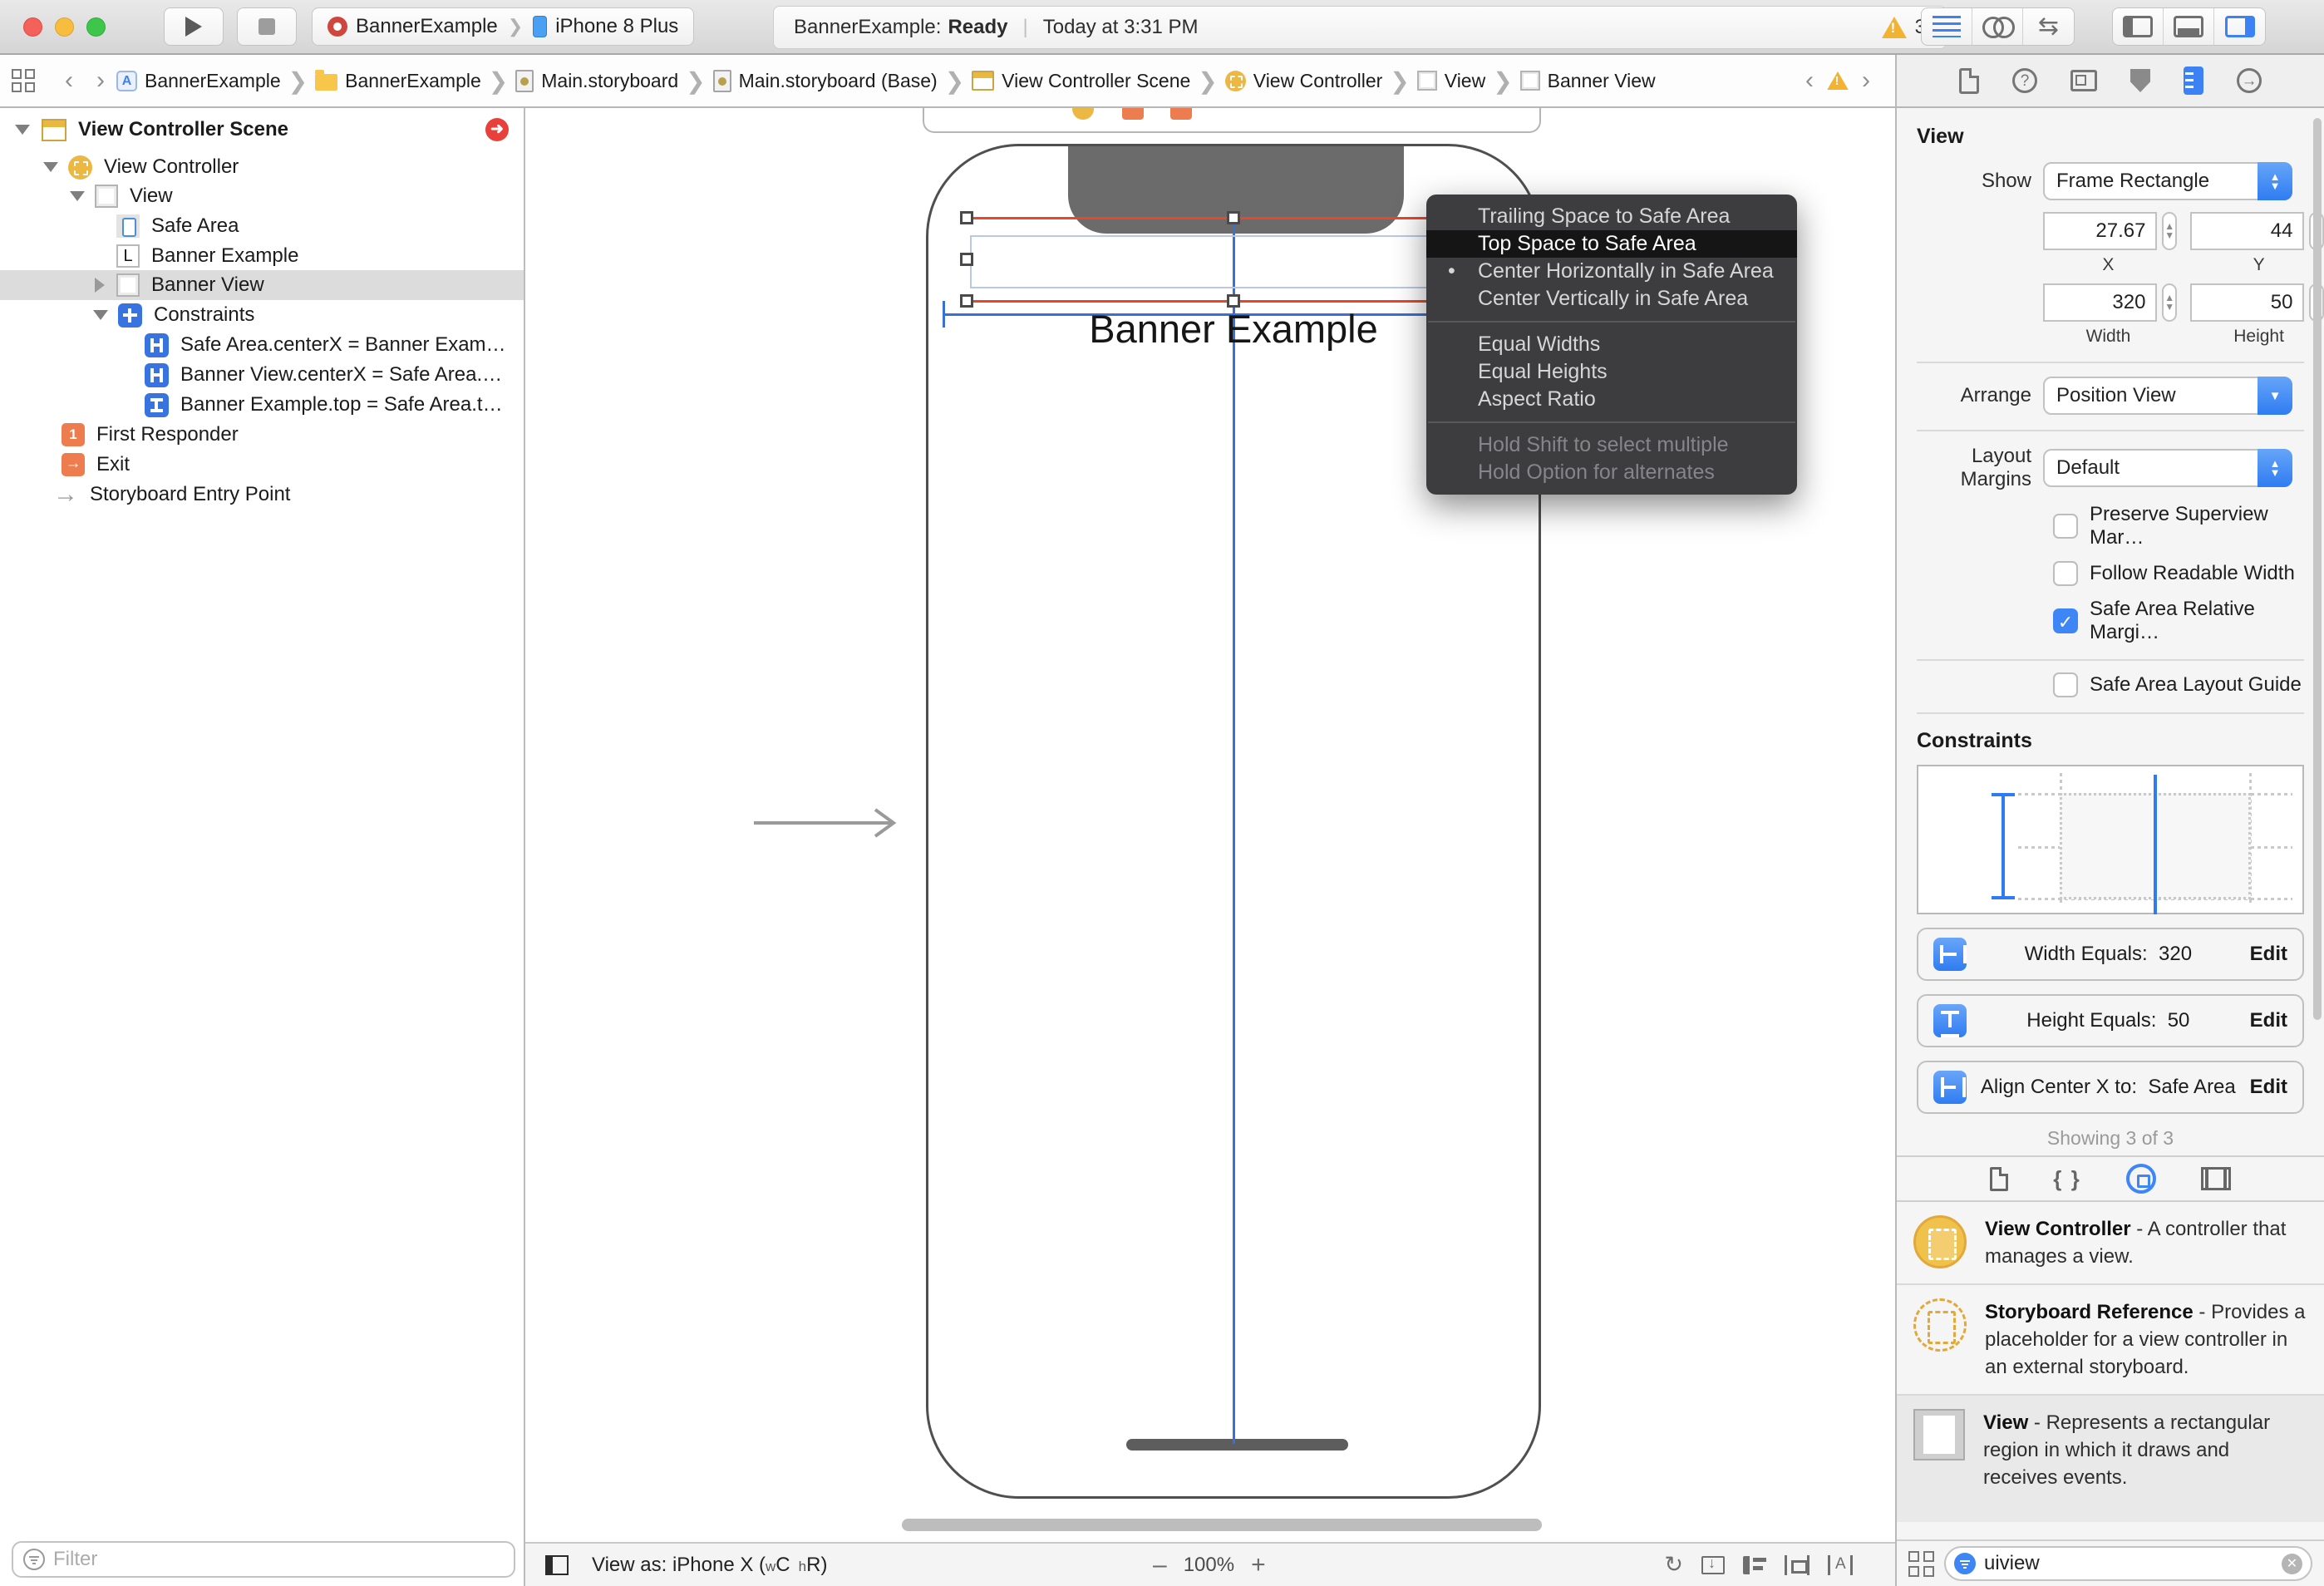 This screenshot has height=1586, width=2324. Describe the element at coordinates (2155, 844) in the screenshot. I see `center-x-constraint-bar` at that location.